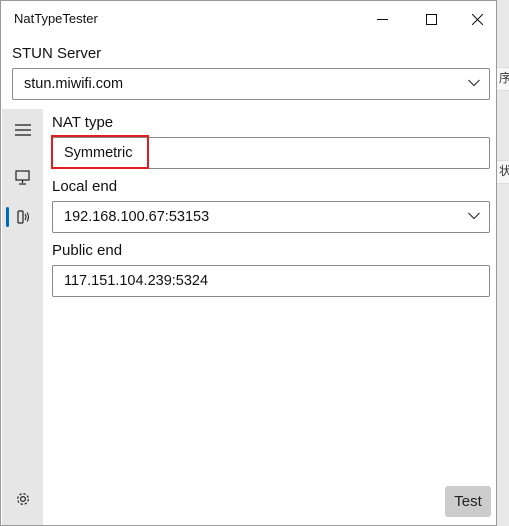 Image resolution: width=509 pixels, height=526 pixels. What do you see at coordinates (503, 263) in the screenshot?
I see `background-window-strip: 序 状` at bounding box center [503, 263].